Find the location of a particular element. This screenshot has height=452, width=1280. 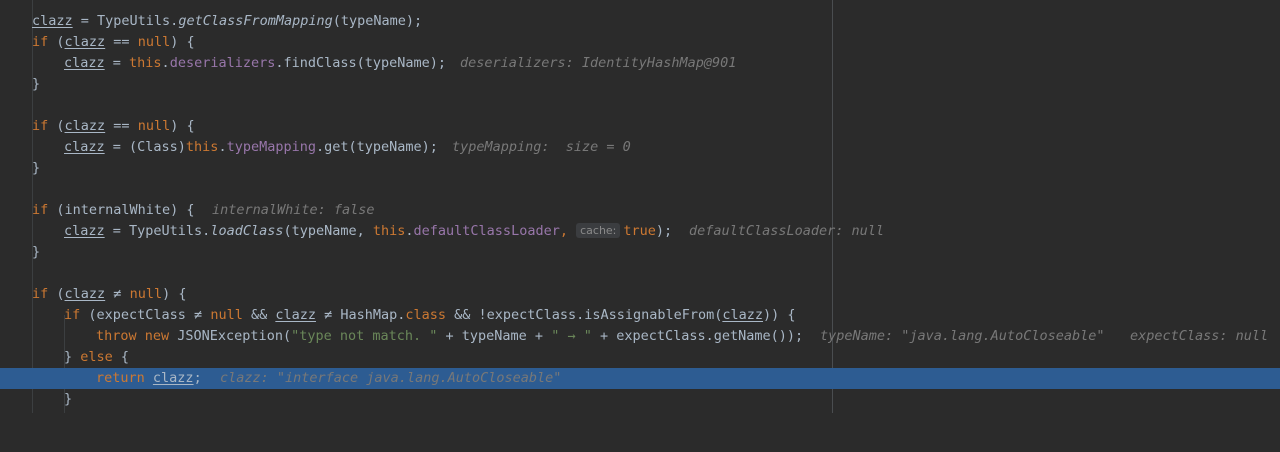

inline-debug-value: defaultClassLoader: null is located at coordinates (786, 231).